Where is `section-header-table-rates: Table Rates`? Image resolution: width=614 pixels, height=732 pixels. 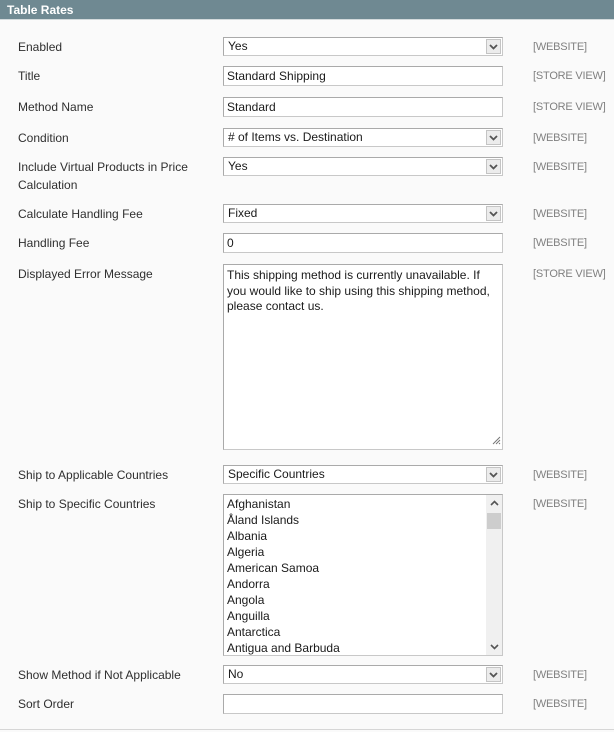
section-header-table-rates: Table Rates is located at coordinates (307, 10).